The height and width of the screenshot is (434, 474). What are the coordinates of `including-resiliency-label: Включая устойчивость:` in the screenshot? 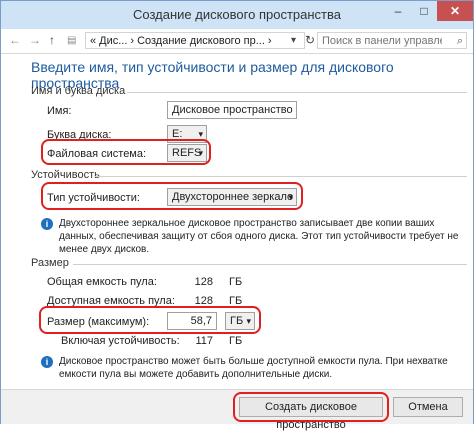 It's located at (120, 341).